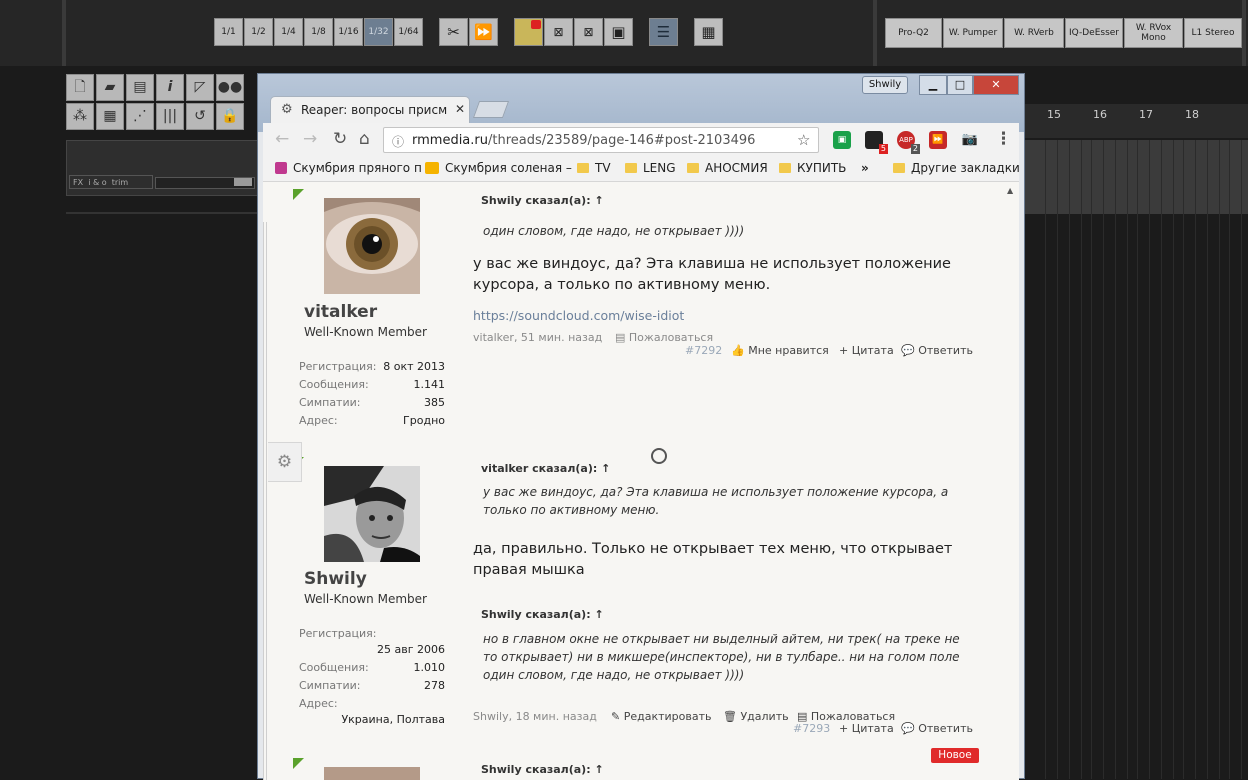 The width and height of the screenshot is (1248, 780). I want to click on tab-close-icon: ✕, so click(460, 109).